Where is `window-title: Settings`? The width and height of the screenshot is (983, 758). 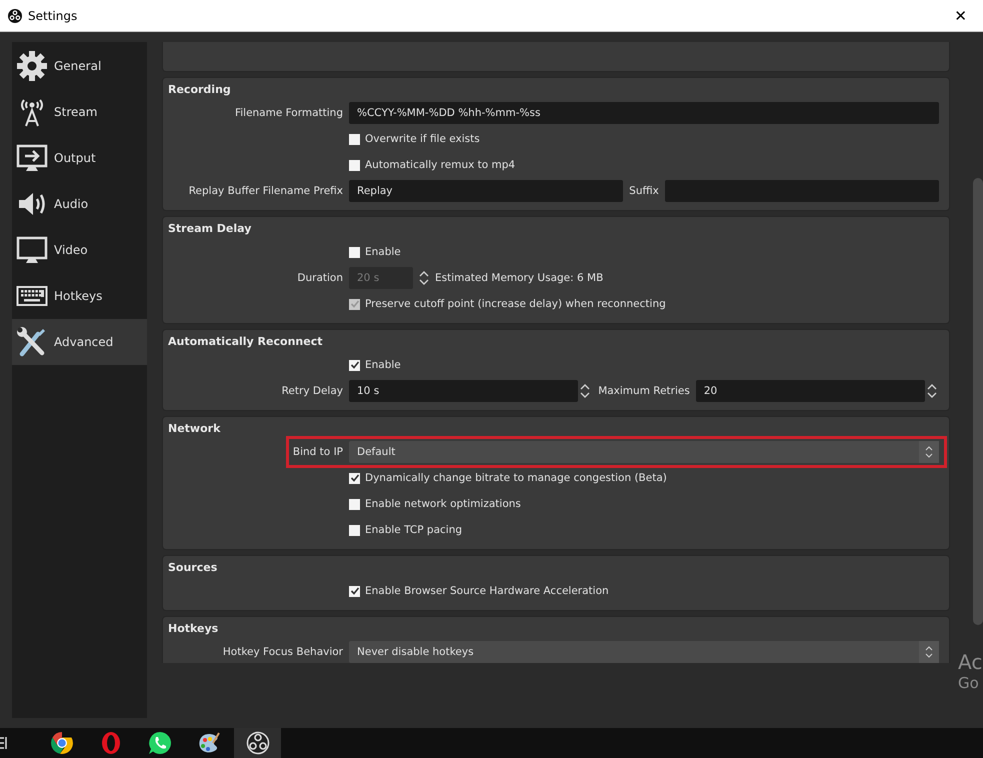
window-title: Settings is located at coordinates (53, 15).